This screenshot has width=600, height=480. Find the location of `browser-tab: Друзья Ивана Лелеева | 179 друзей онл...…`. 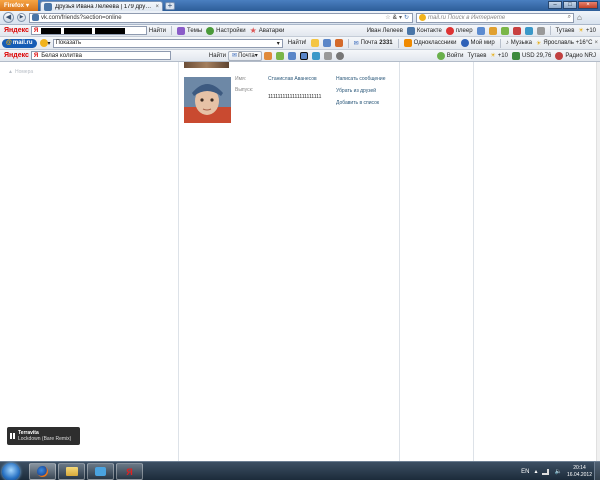

browser-tab: Друзья Ивана Лелеева | 179 друзей онл...… is located at coordinates (101, 6).